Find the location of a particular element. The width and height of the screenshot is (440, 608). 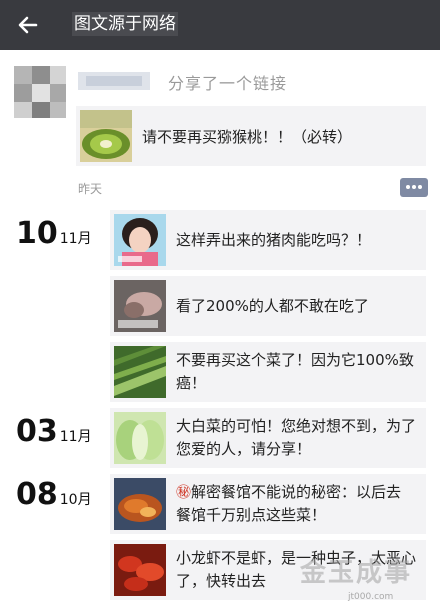

crayfish-thumbnail is located at coordinates (140, 570).